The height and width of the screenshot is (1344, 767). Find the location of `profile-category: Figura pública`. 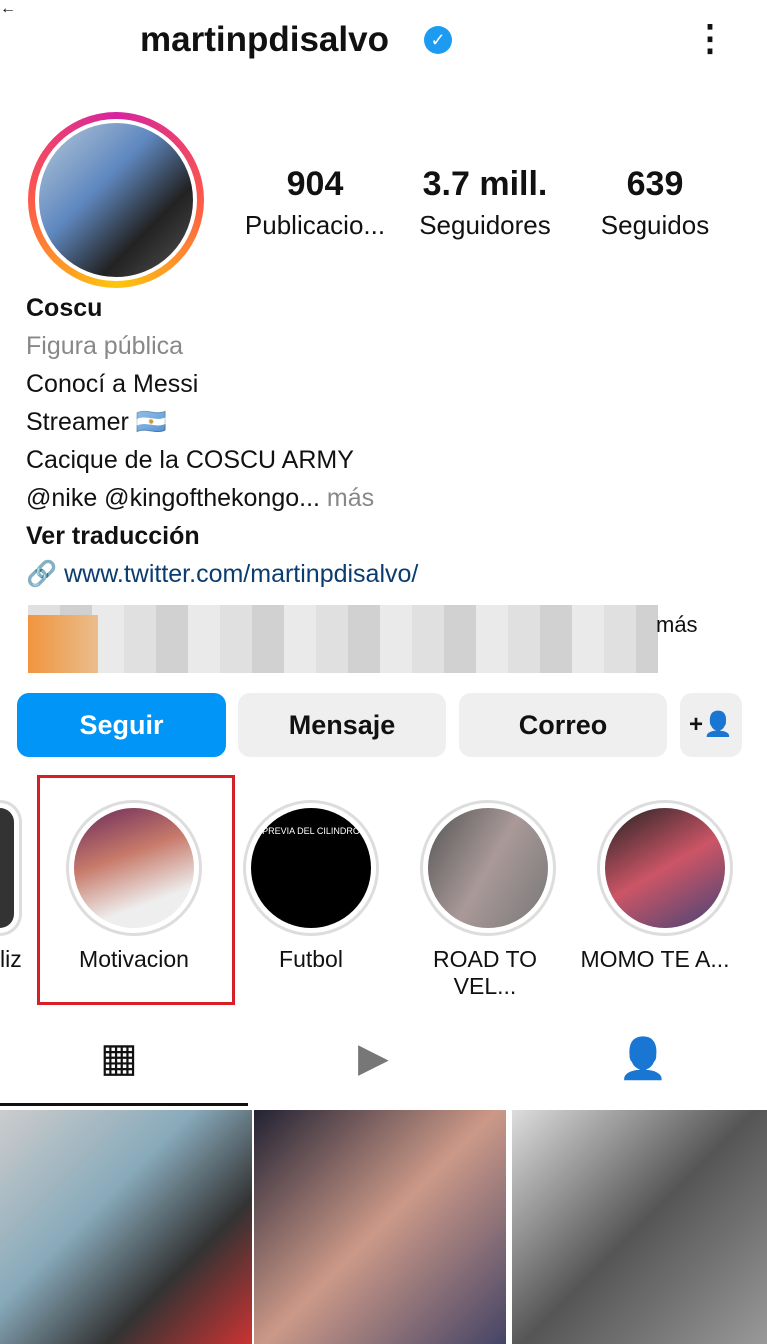

profile-category: Figura pública is located at coordinates (105, 346).